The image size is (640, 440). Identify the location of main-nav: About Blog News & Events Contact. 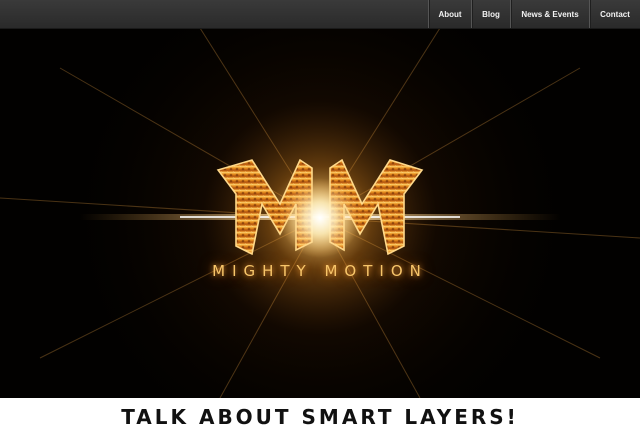
(534, 14).